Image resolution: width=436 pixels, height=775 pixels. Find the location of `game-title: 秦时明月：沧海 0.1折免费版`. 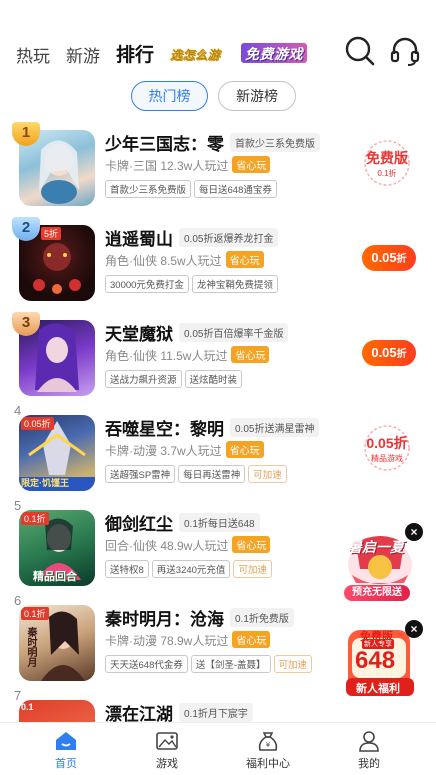

game-title: 秦时明月：沧海 0.1折免费版 is located at coordinates (199, 617).